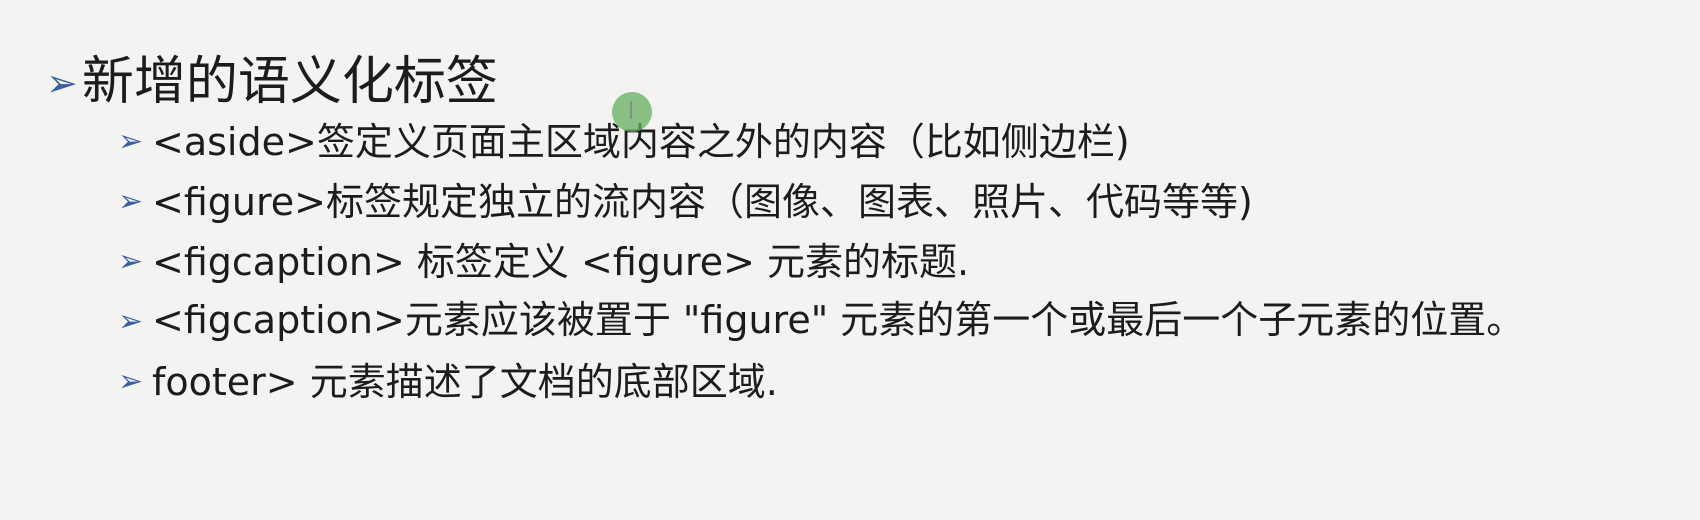  I want to click on list-item: ➢ <aside>签定义页面主区域内容之外的内容（比如侧边栏), so click(898, 142).